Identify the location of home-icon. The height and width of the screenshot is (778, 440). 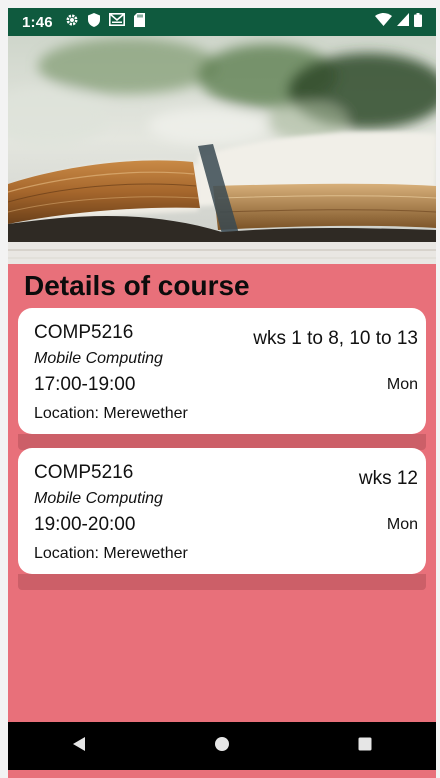
(222, 746).